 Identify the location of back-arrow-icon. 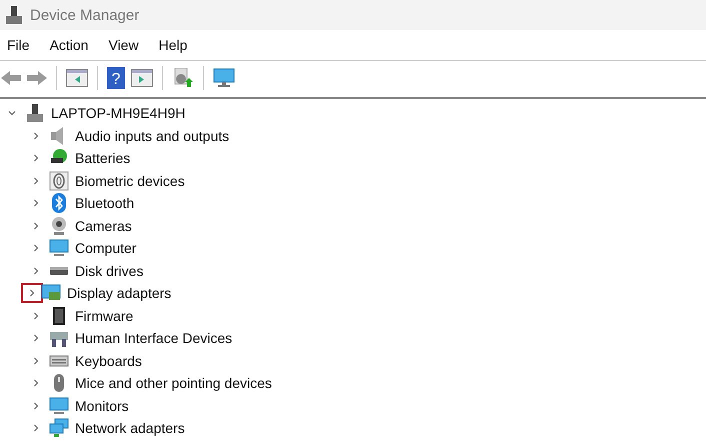
(11, 78).